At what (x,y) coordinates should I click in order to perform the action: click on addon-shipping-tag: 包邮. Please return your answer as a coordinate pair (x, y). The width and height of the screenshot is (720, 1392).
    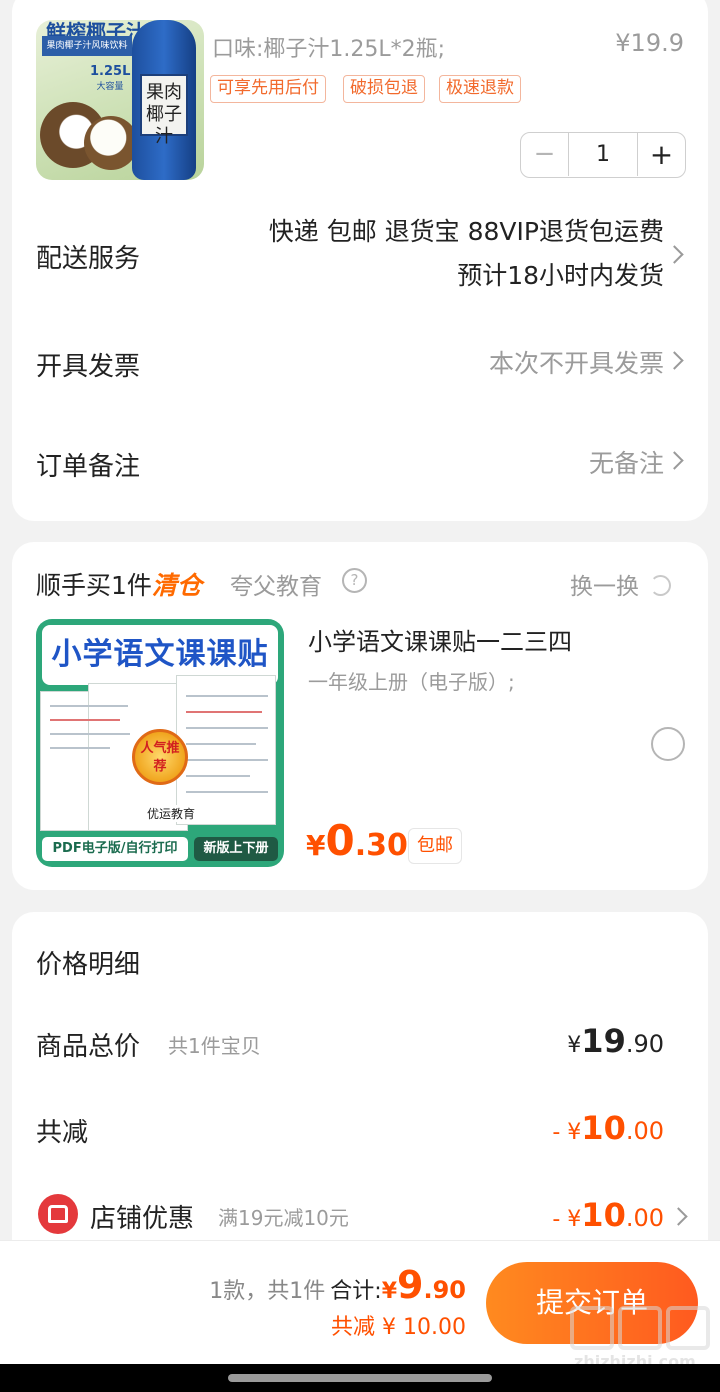
    Looking at the image, I should click on (435, 846).